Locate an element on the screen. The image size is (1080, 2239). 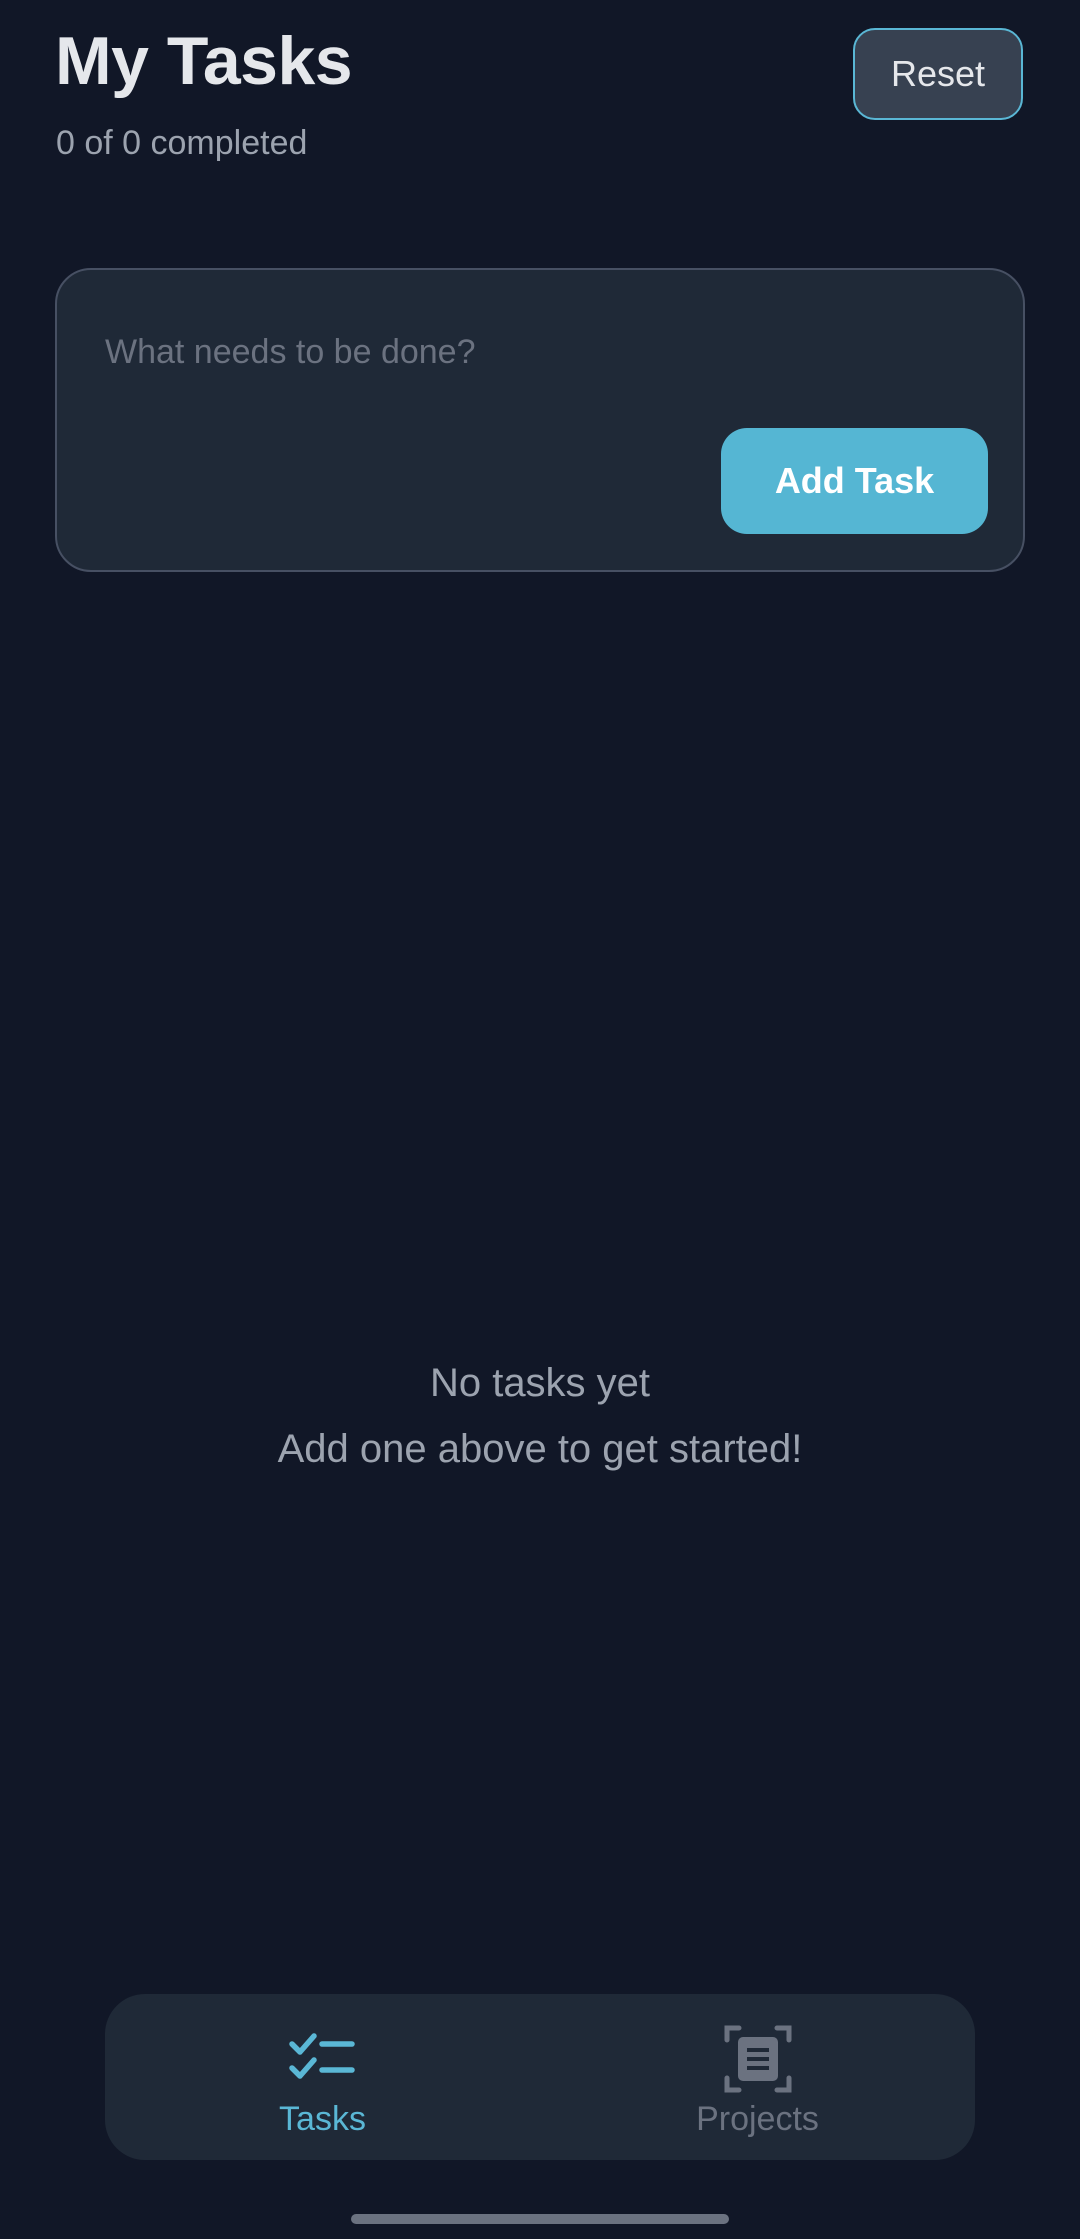
checklist-icon is located at coordinates (321, 2056).